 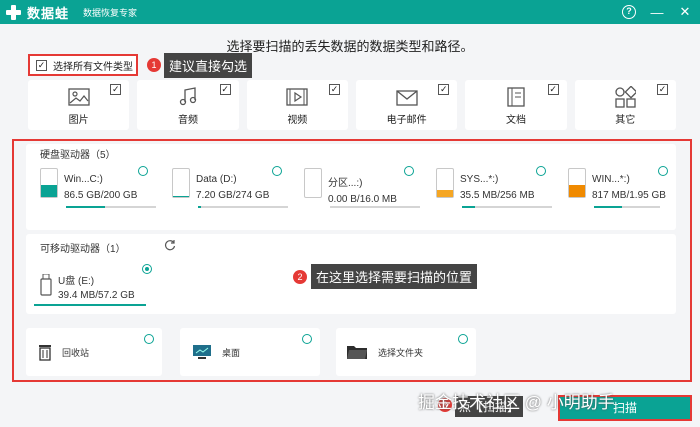 I want to click on file-type-label: 音频, so click(x=187, y=120).